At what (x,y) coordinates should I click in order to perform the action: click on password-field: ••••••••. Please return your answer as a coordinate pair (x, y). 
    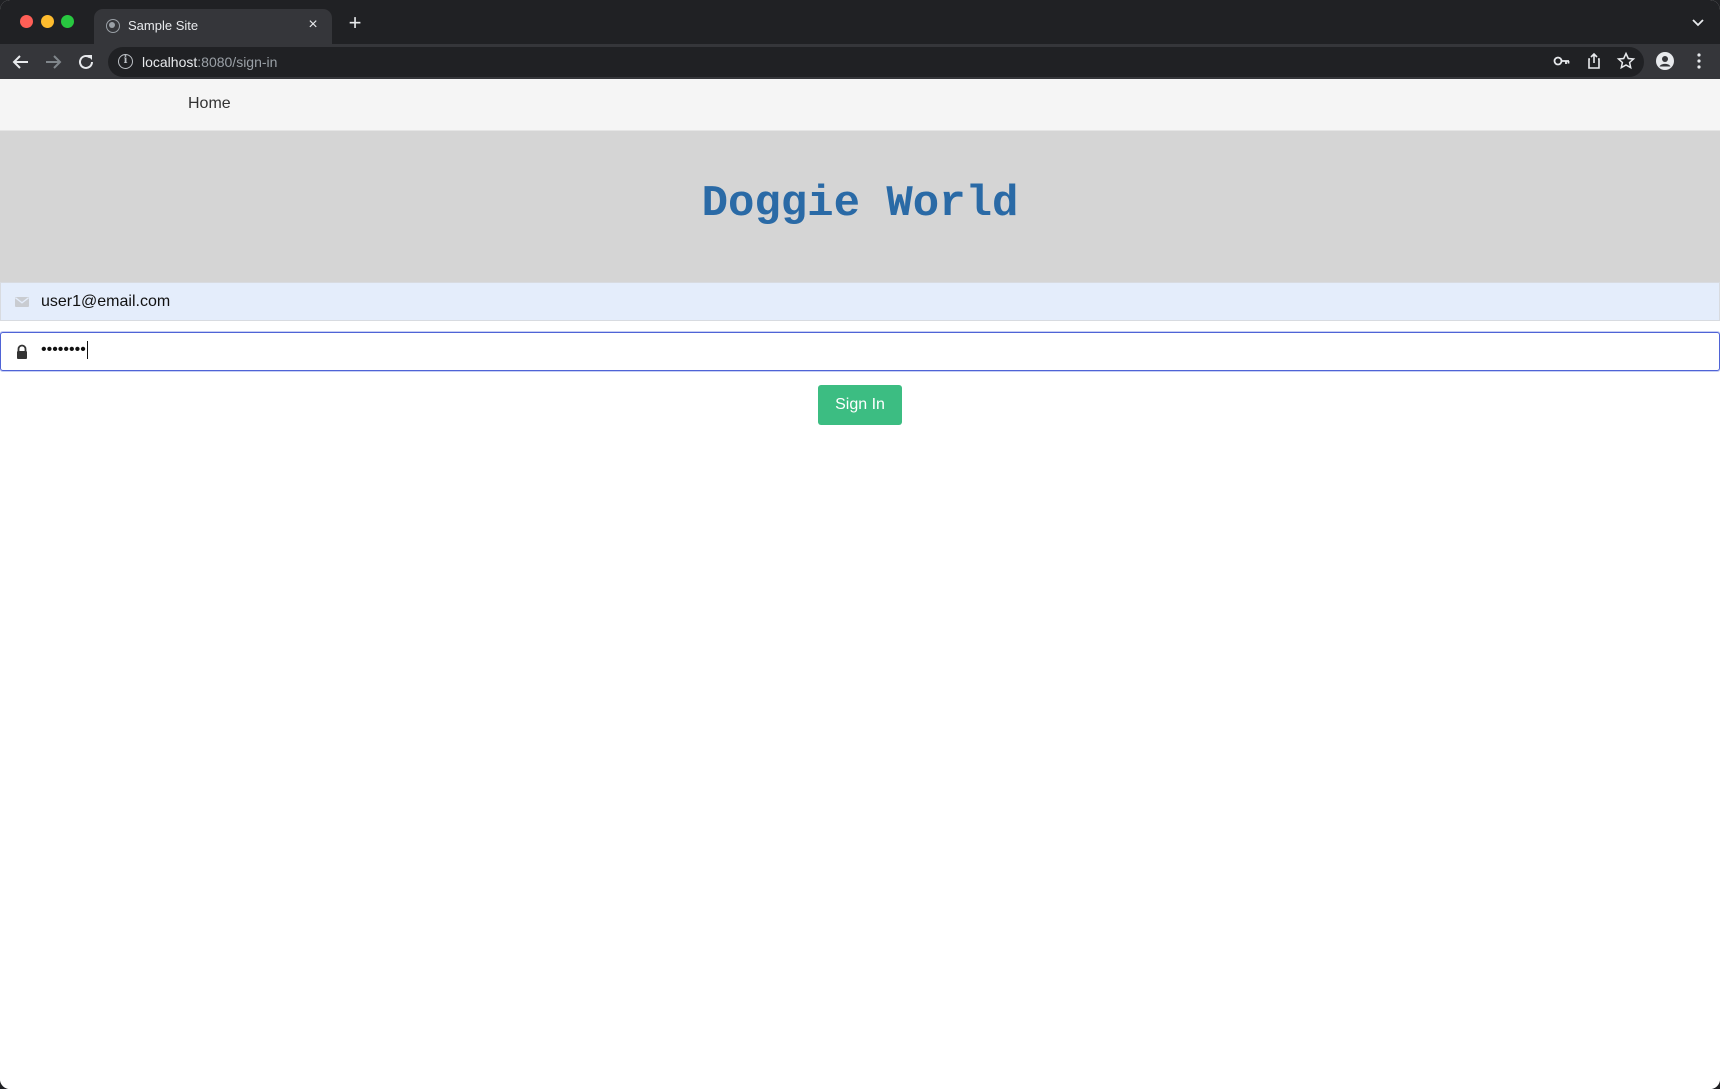
    Looking at the image, I should click on (860, 351).